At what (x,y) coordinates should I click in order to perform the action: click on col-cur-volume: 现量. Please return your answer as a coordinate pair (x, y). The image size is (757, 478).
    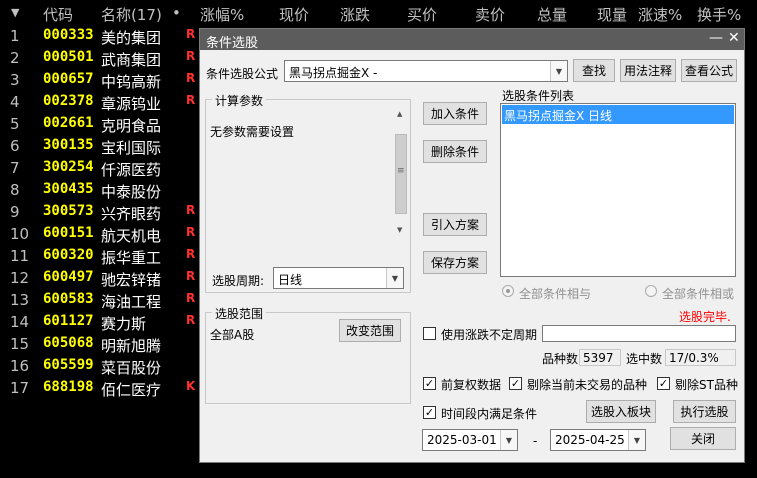
    Looking at the image, I should click on (612, 14).